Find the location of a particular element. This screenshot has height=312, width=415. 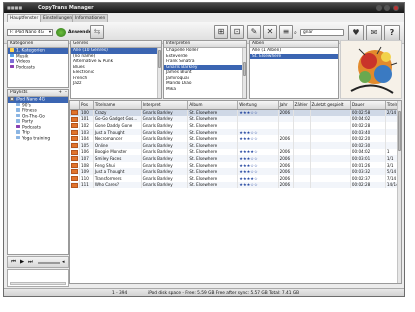

album-item: St. Elsewhere is located at coordinates (294, 56).